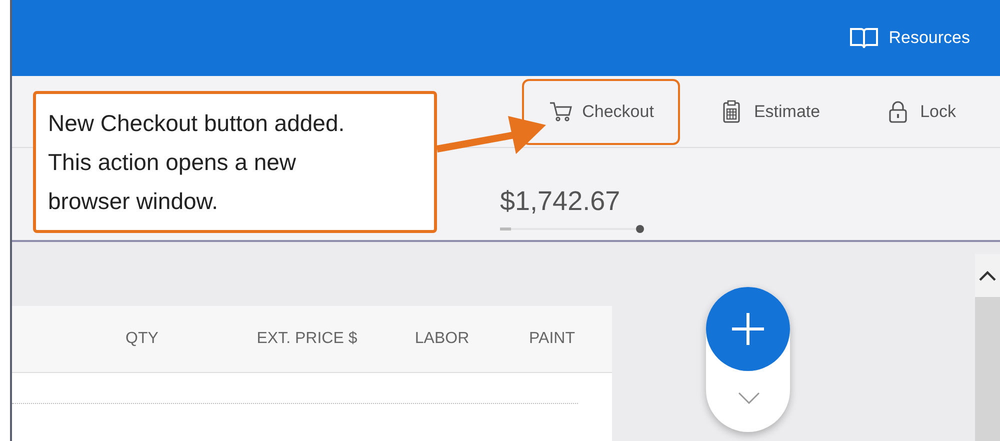 The image size is (1000, 441). I want to click on scrollbar-thumb, so click(987, 369).